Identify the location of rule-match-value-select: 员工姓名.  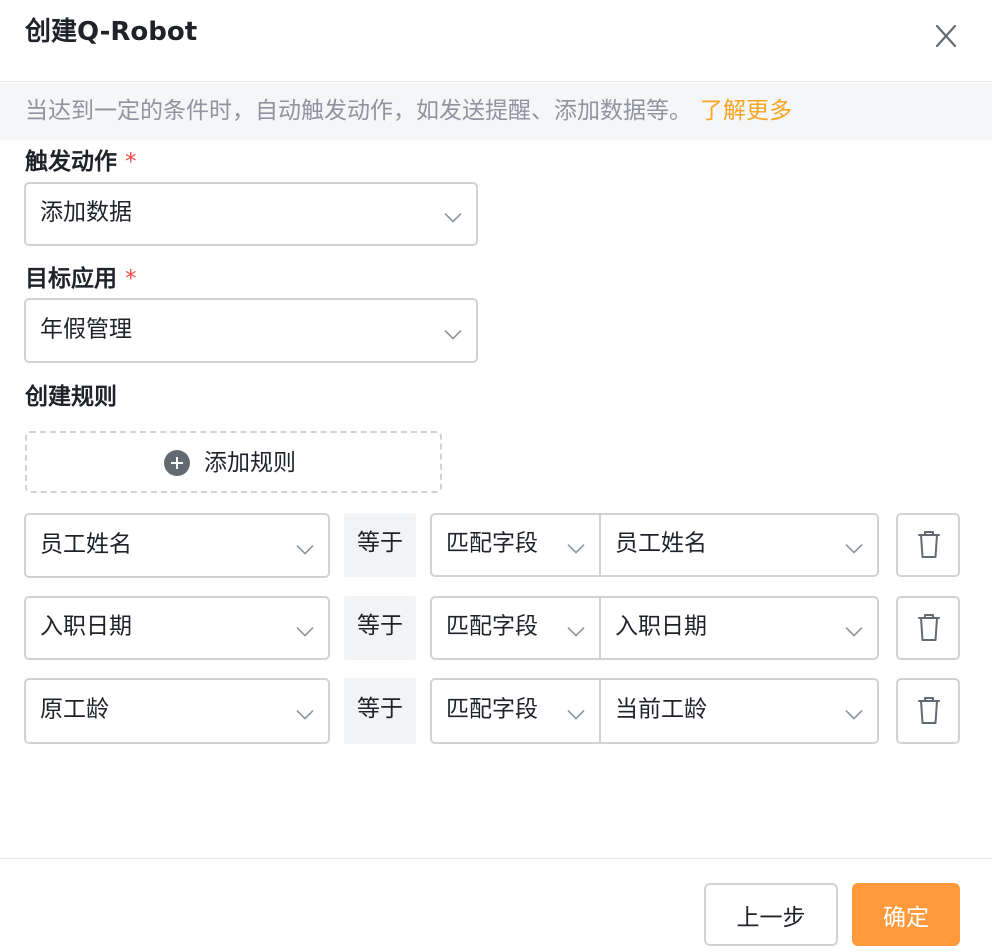
(739, 545).